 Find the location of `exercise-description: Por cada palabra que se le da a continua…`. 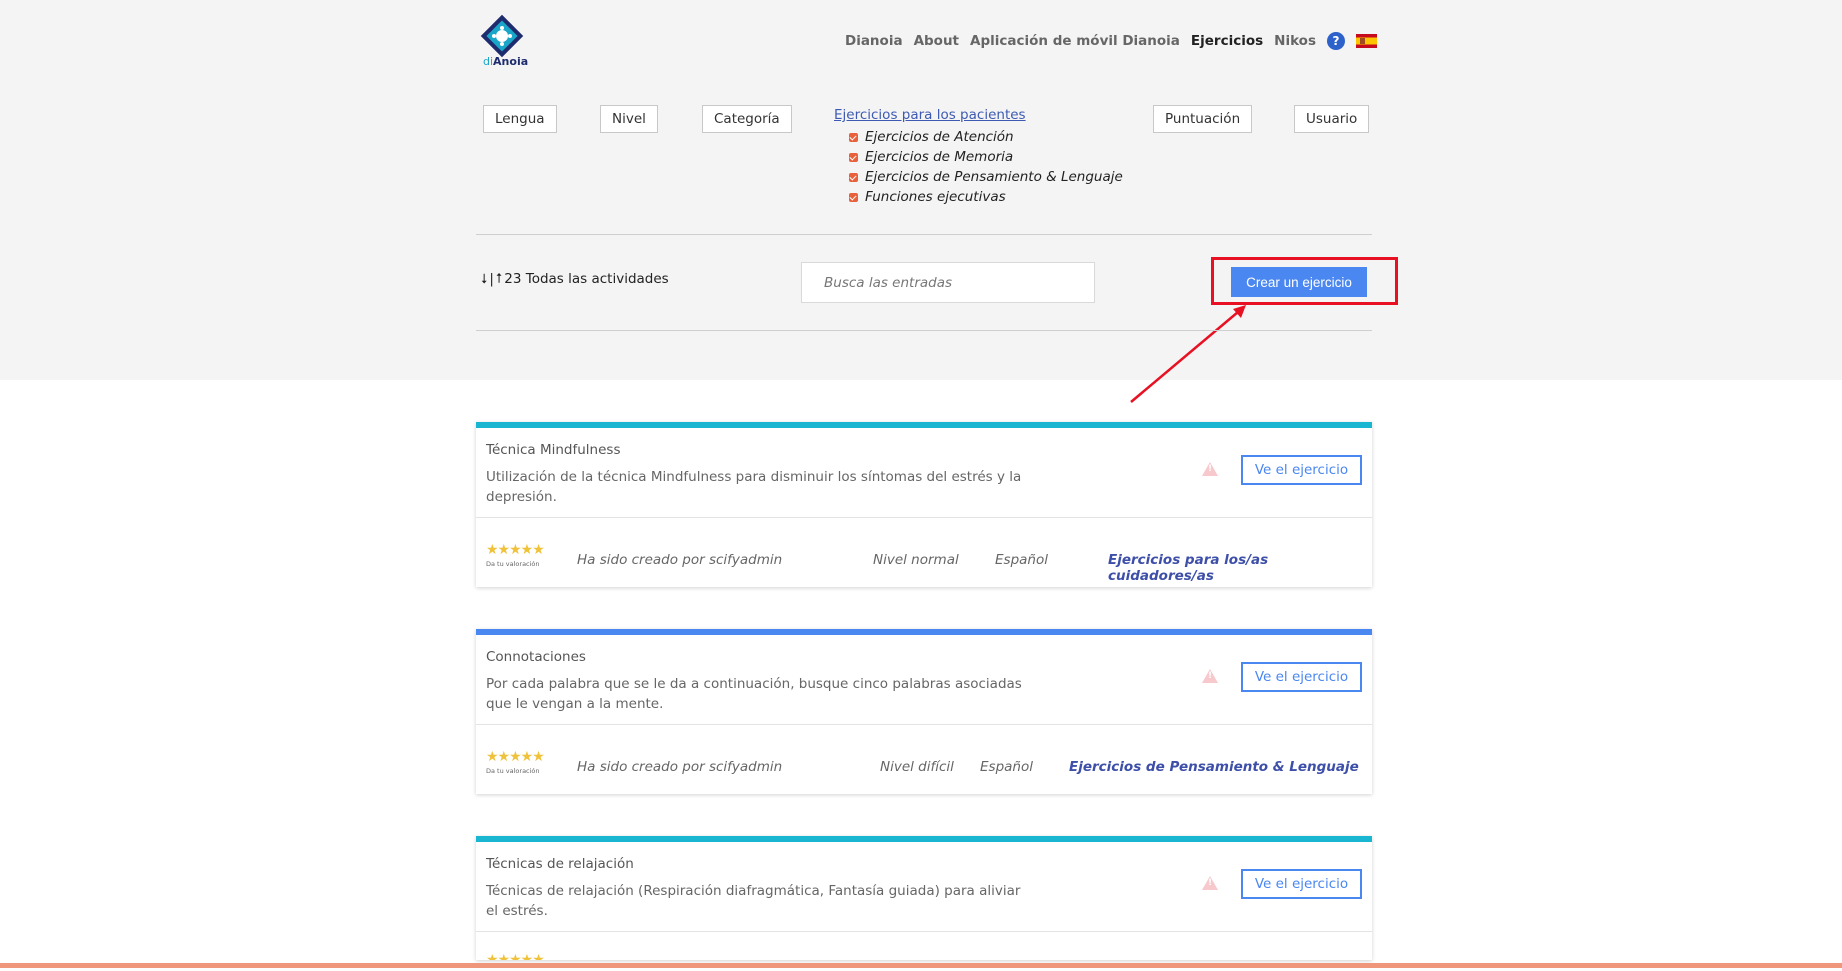

exercise-description: Por cada palabra que se le da a continua… is located at coordinates (754, 694).